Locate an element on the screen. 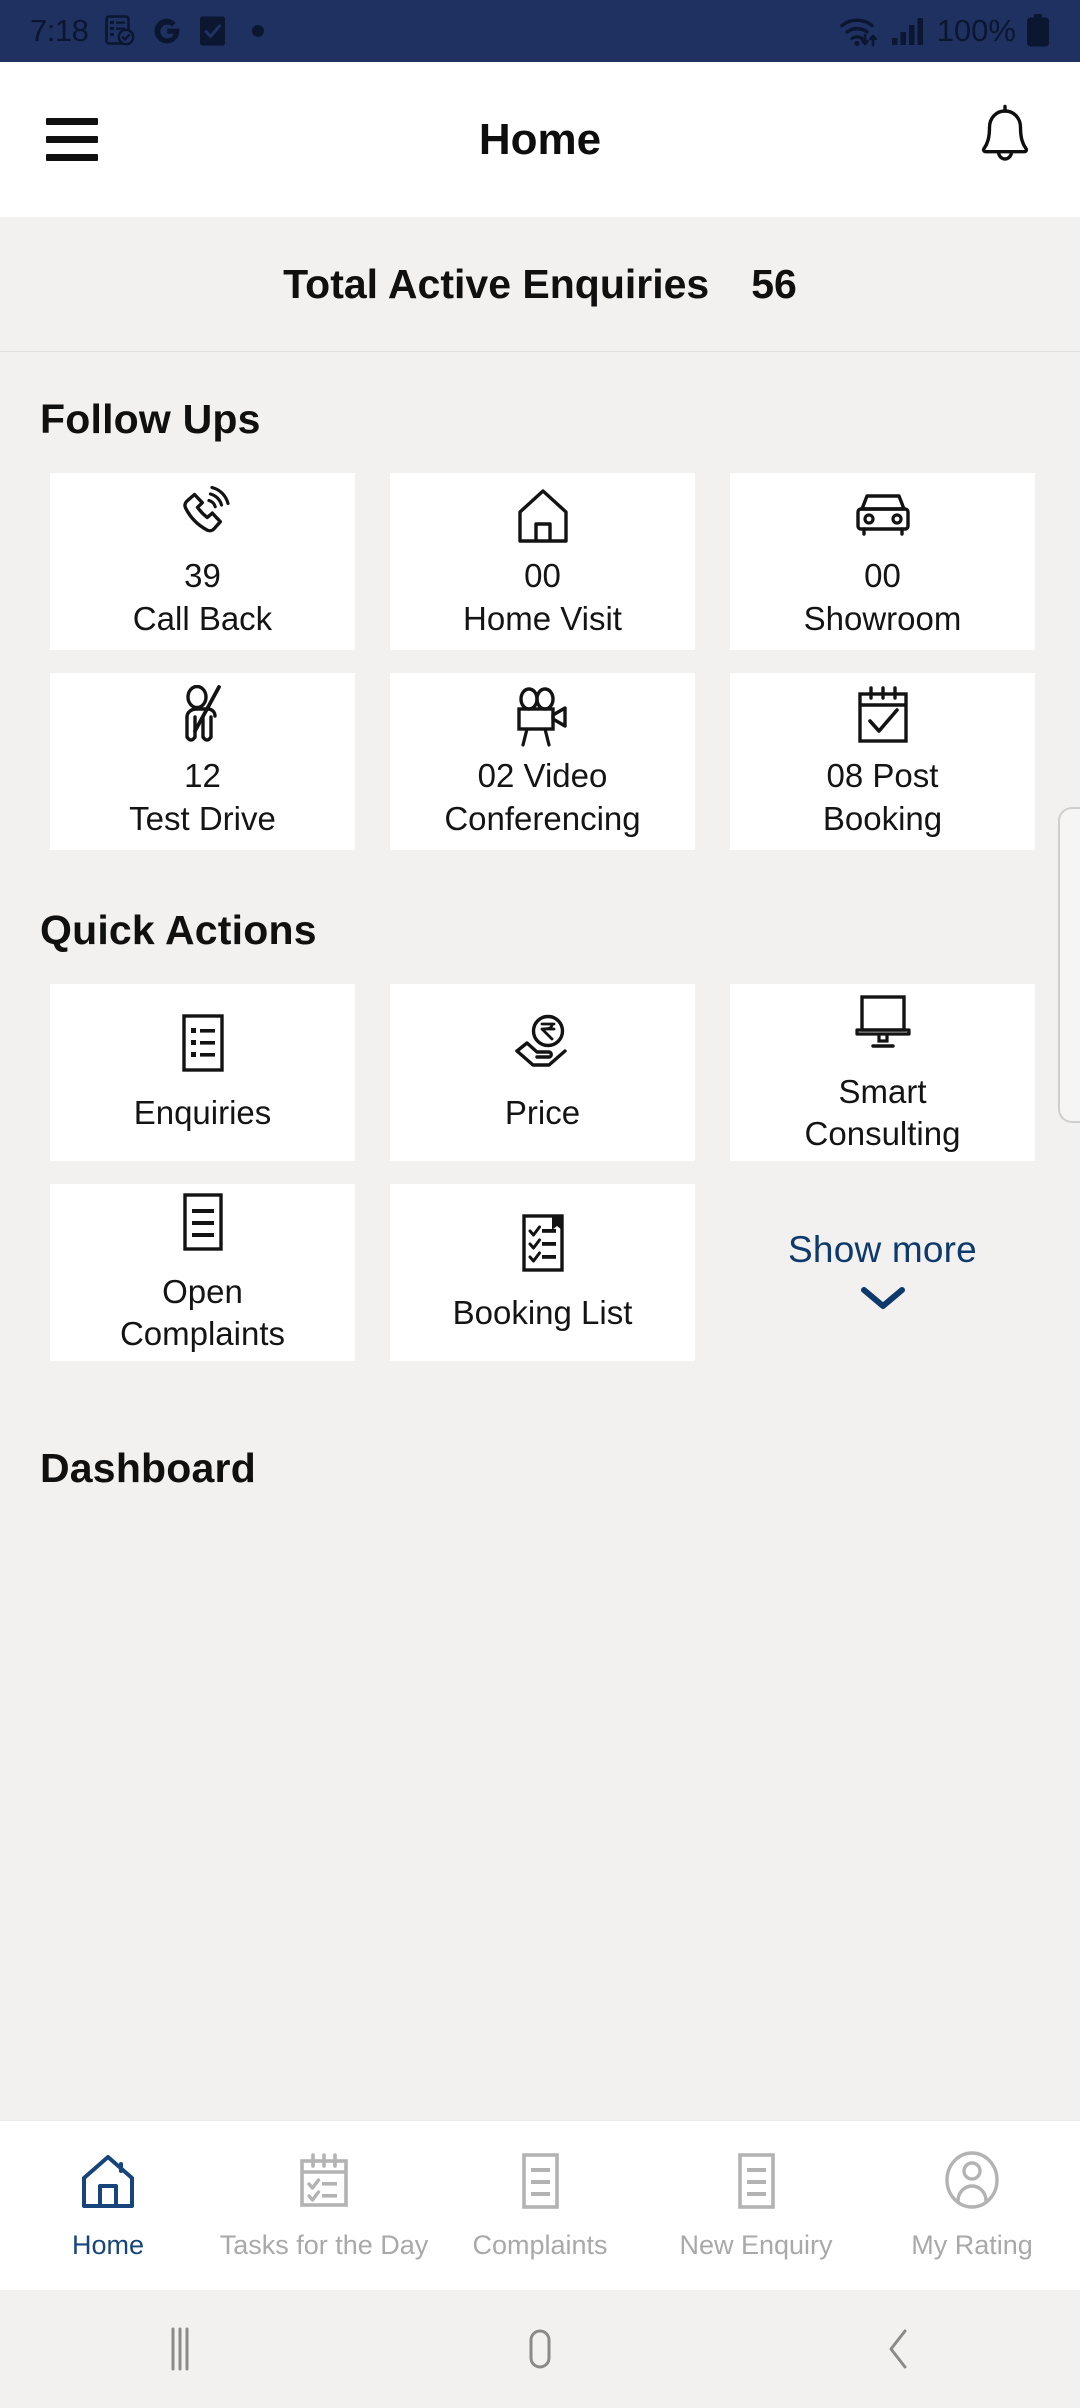 The image size is (1080, 2408). quick-action-card-open-complaints: Open Complaints is located at coordinates (202, 1272).